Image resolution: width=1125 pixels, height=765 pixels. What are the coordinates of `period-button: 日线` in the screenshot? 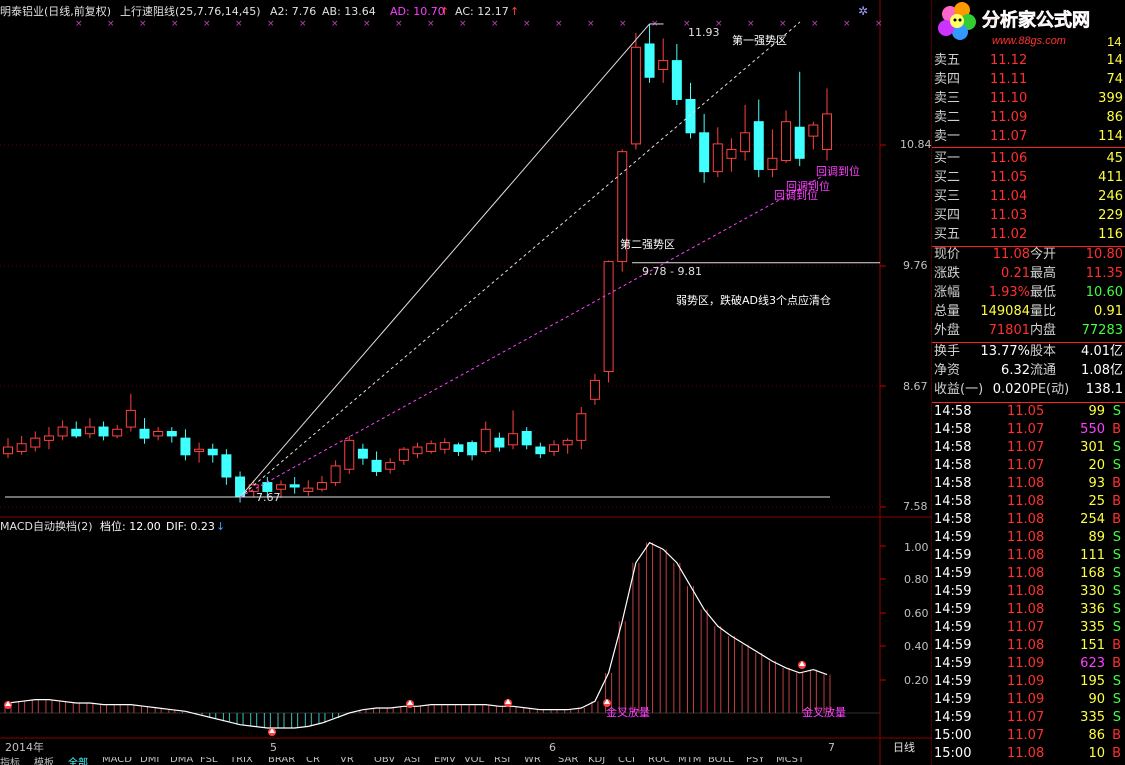 It's located at (904, 747).